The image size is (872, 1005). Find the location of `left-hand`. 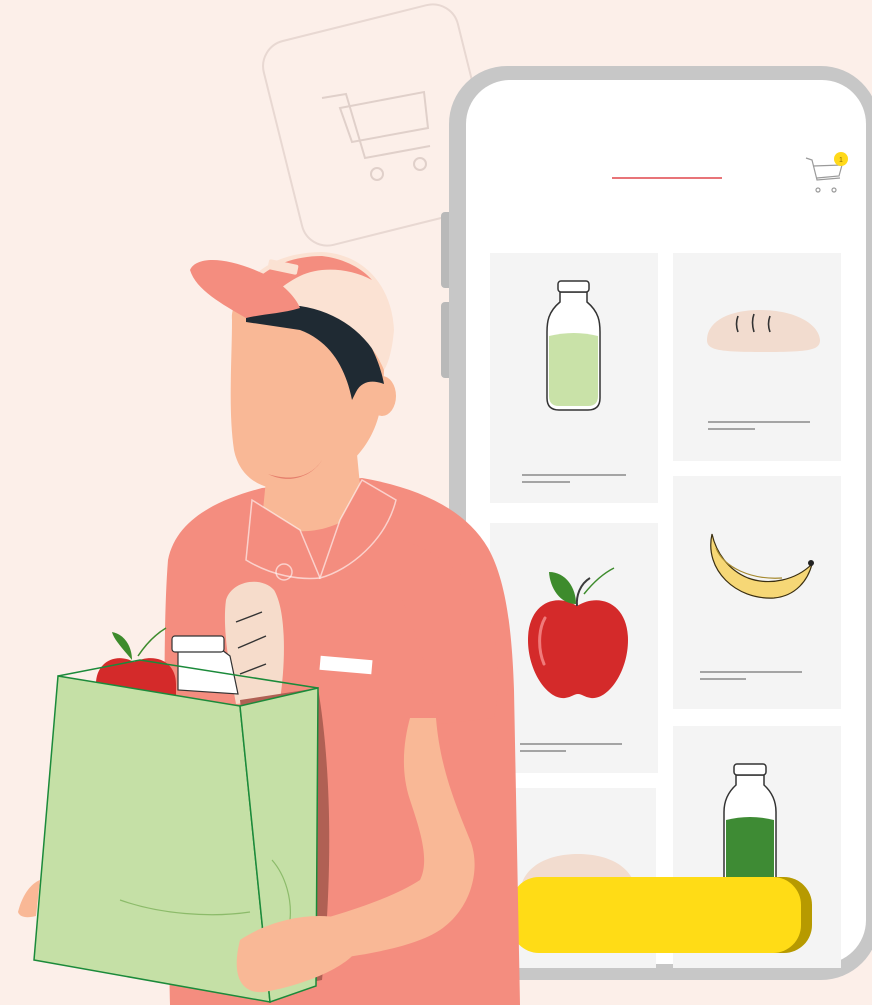

left-hand is located at coordinates (29, 899).